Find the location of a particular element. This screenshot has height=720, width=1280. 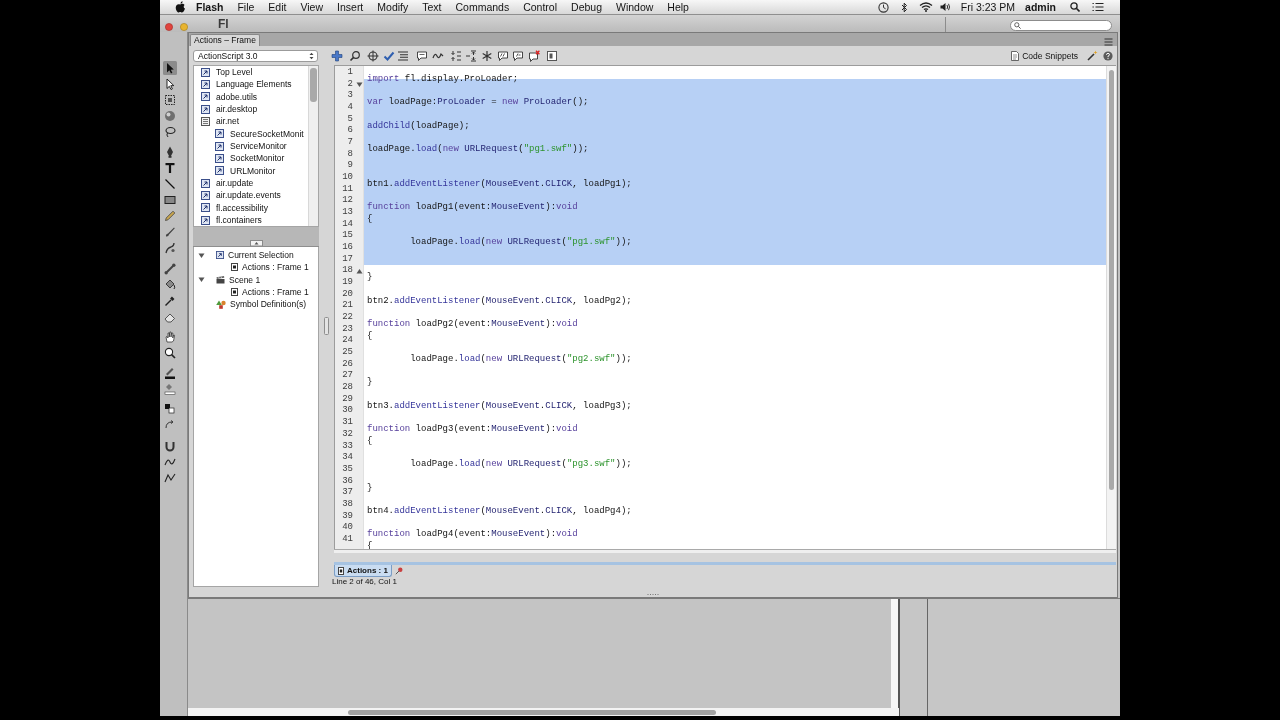

horizontal-scrollbar is located at coordinates (543, 712).